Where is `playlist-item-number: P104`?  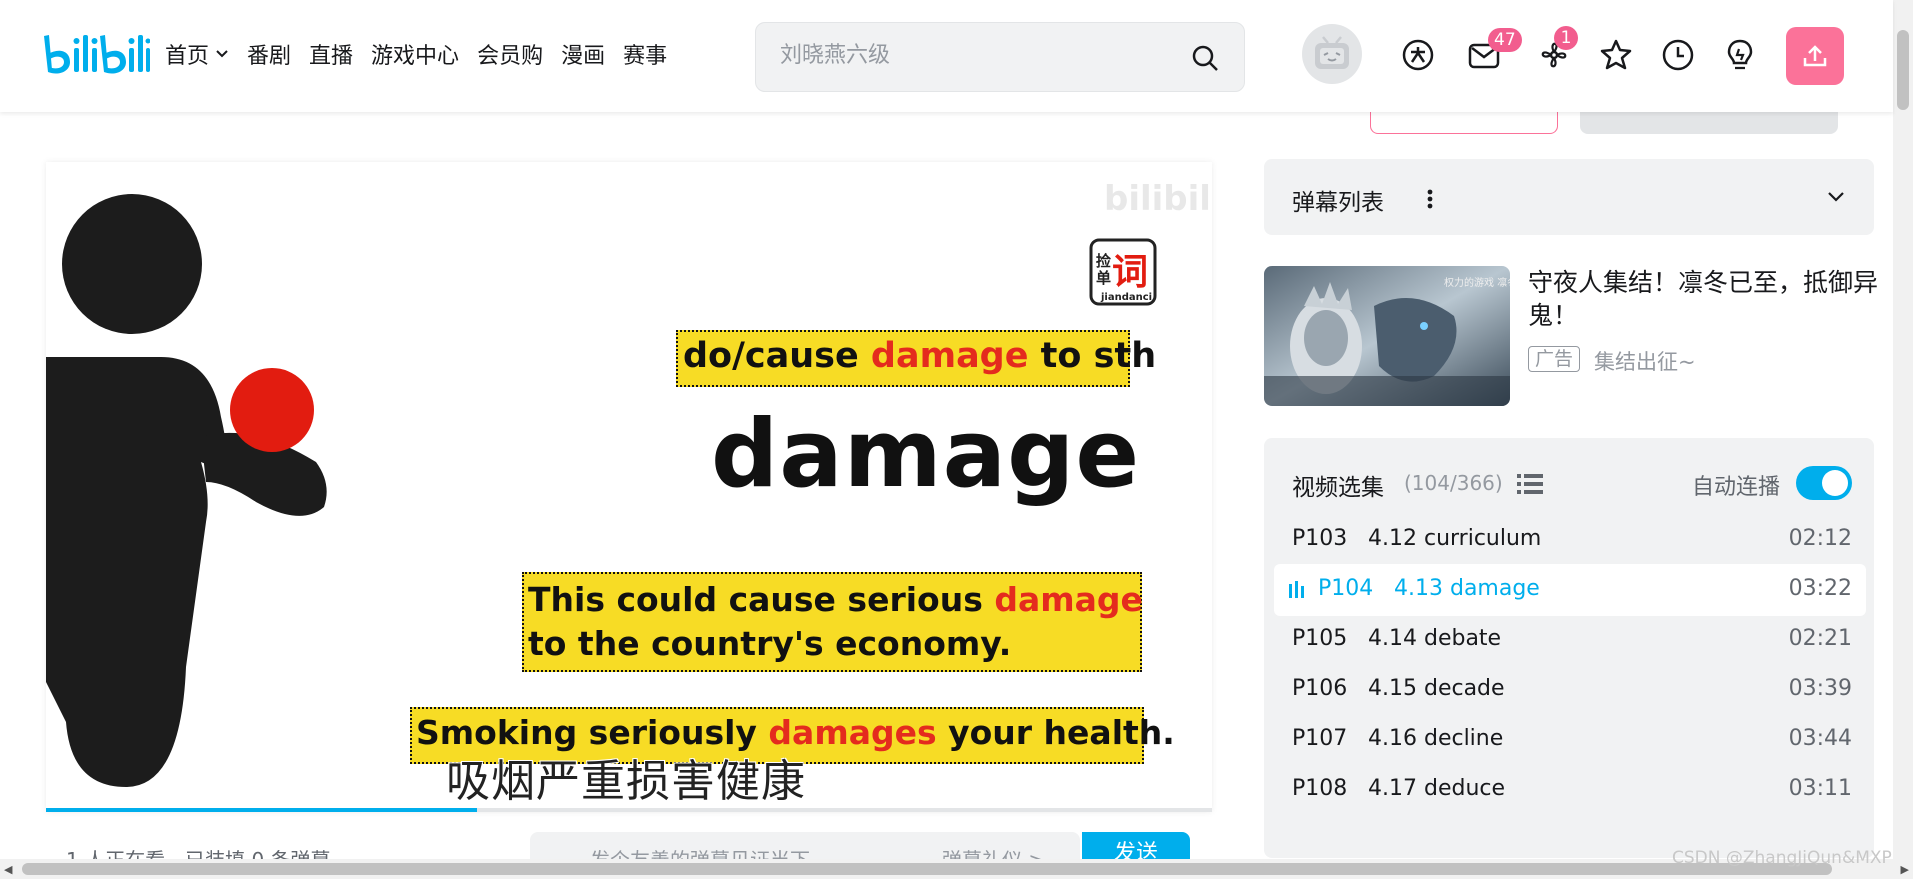
playlist-item-number: P104 is located at coordinates (1346, 588).